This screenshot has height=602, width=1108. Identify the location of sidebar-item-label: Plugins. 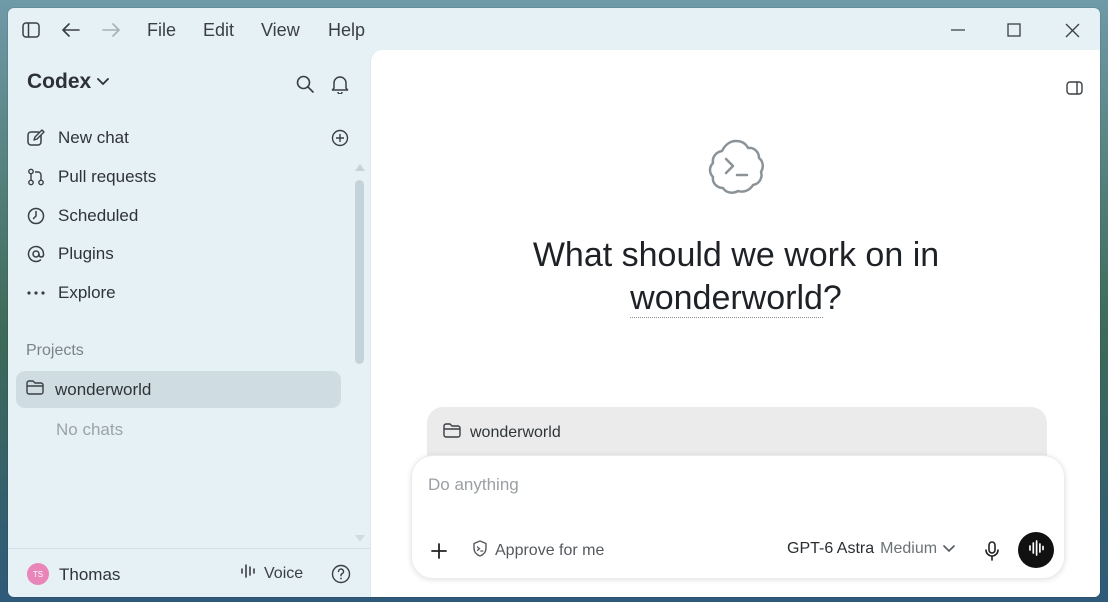
(86, 253).